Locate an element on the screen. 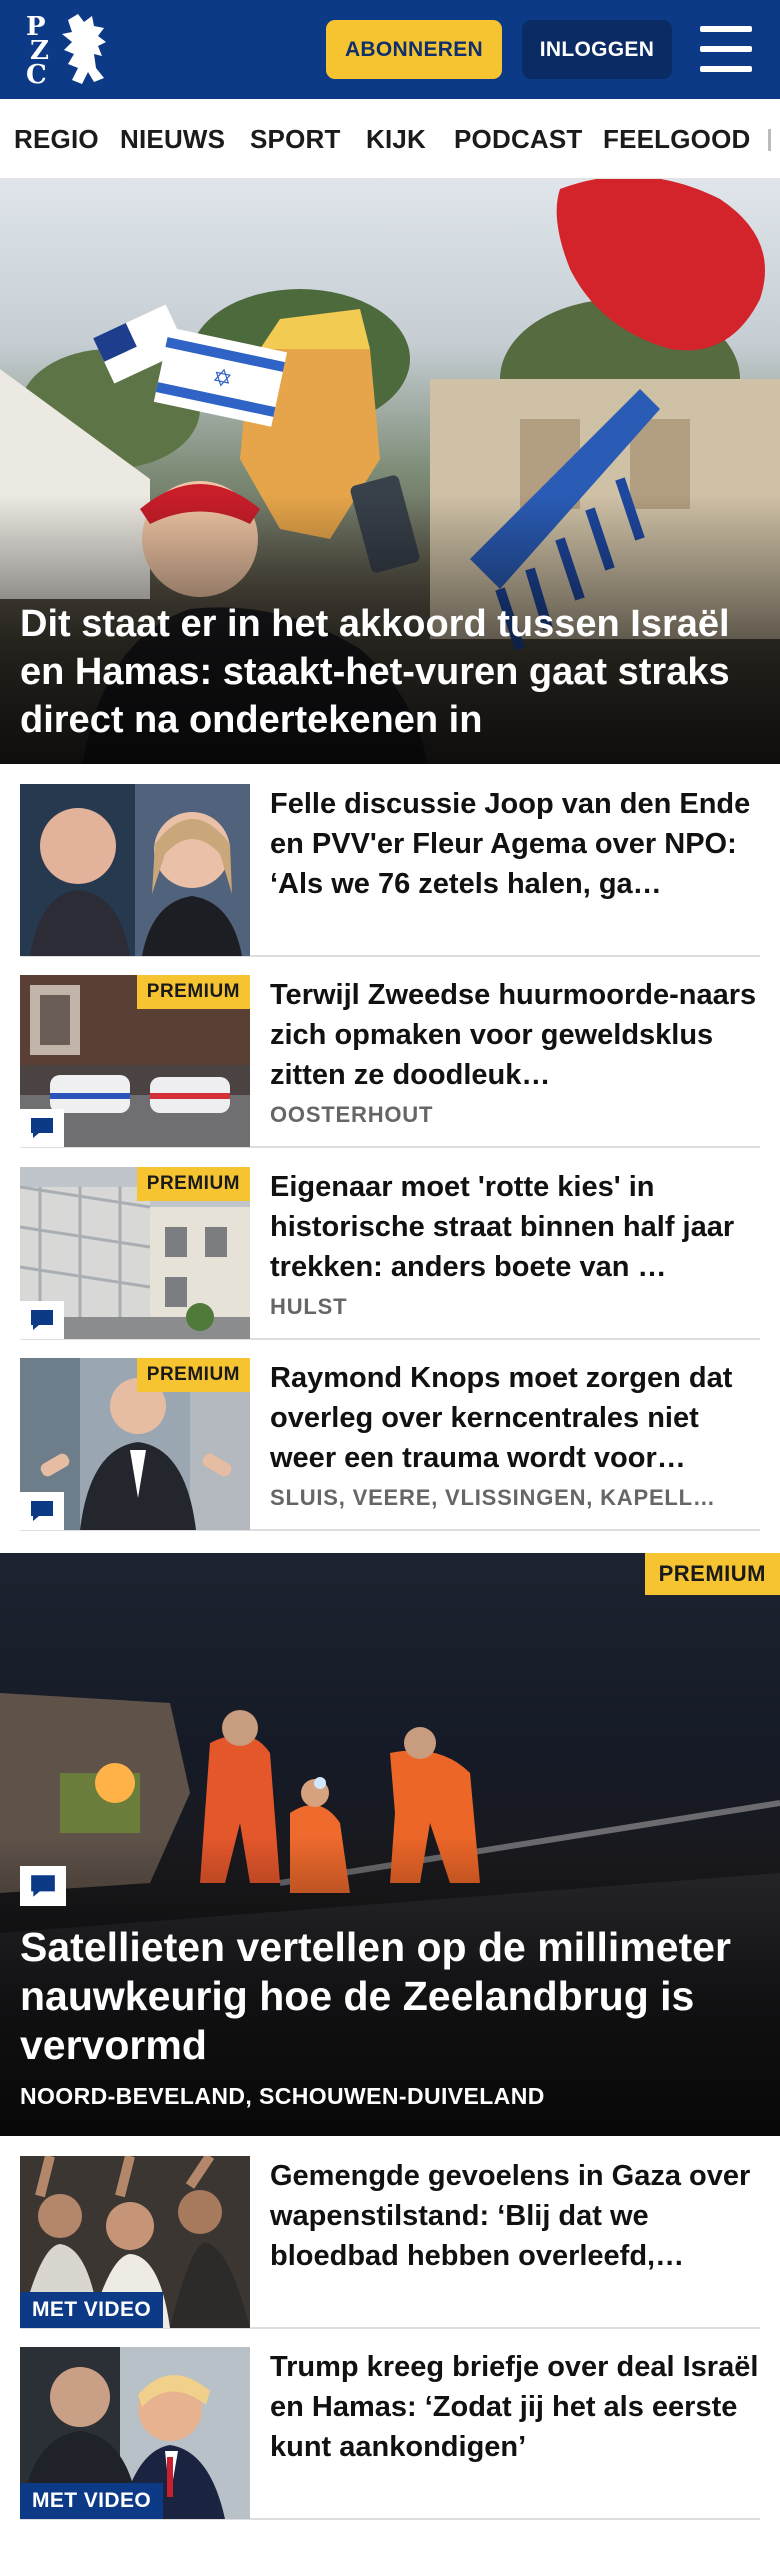  pzc-logo: P Z C is located at coordinates (71, 50).